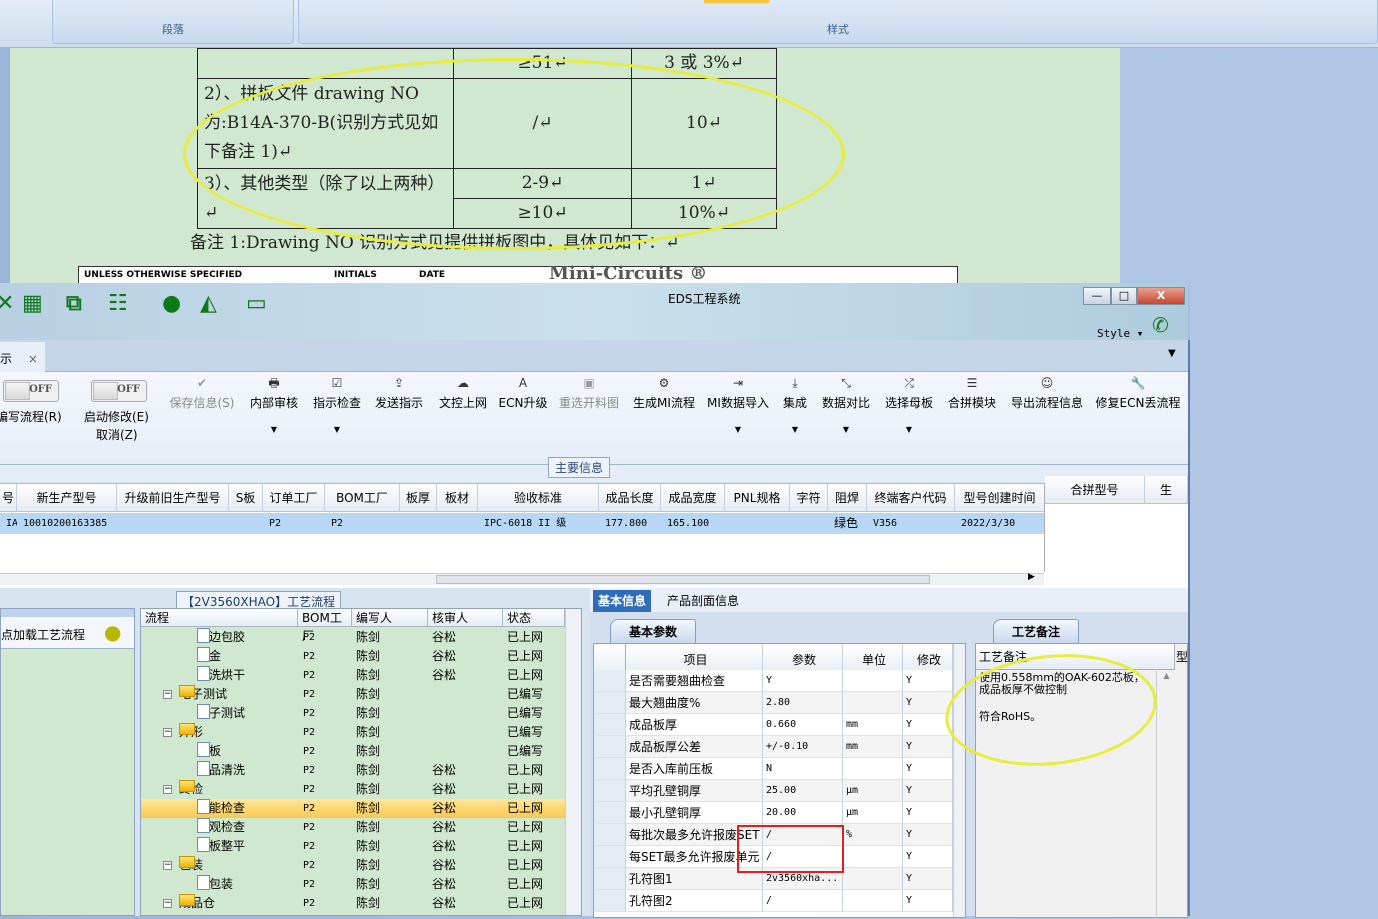  I want to click on tree-row: −外形 P2 陈剑 已编写, so click(353, 732).